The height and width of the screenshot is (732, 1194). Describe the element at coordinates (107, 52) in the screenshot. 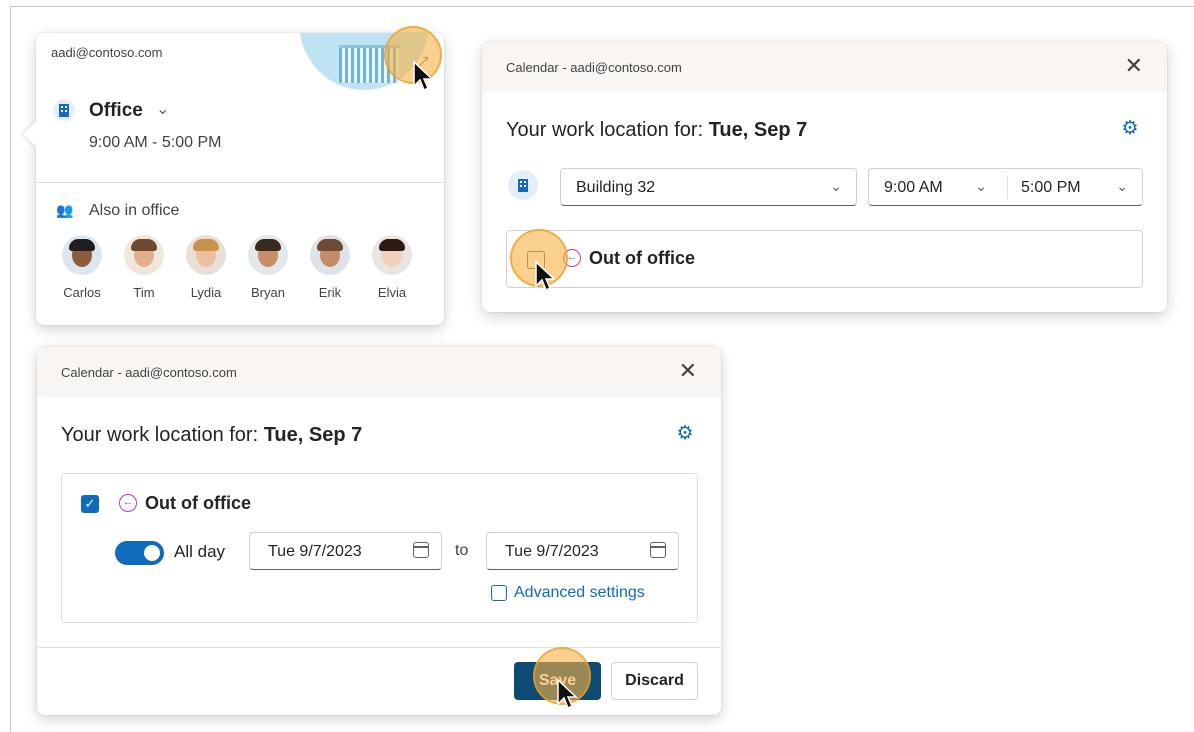

I see `account-email: aadi@contoso.com` at that location.